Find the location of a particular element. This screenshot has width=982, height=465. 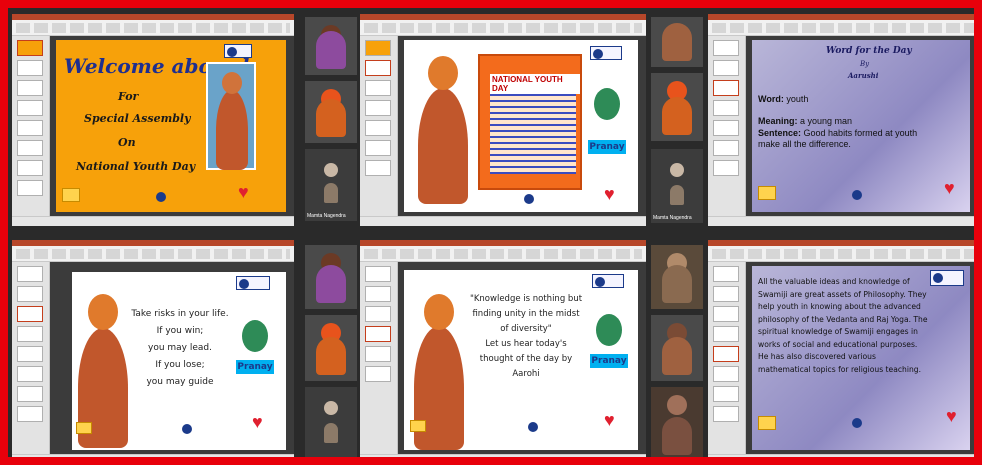

quote-line: you may lead. is located at coordinates (180, 348).